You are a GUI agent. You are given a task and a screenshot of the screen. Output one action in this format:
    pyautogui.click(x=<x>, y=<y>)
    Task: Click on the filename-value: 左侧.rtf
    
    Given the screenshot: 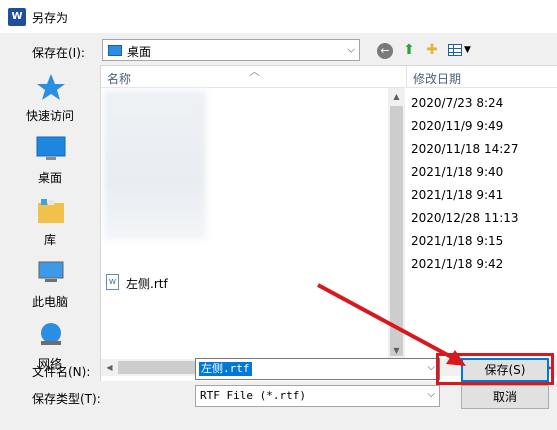 What is the action you would take?
    pyautogui.click(x=225, y=369)
    